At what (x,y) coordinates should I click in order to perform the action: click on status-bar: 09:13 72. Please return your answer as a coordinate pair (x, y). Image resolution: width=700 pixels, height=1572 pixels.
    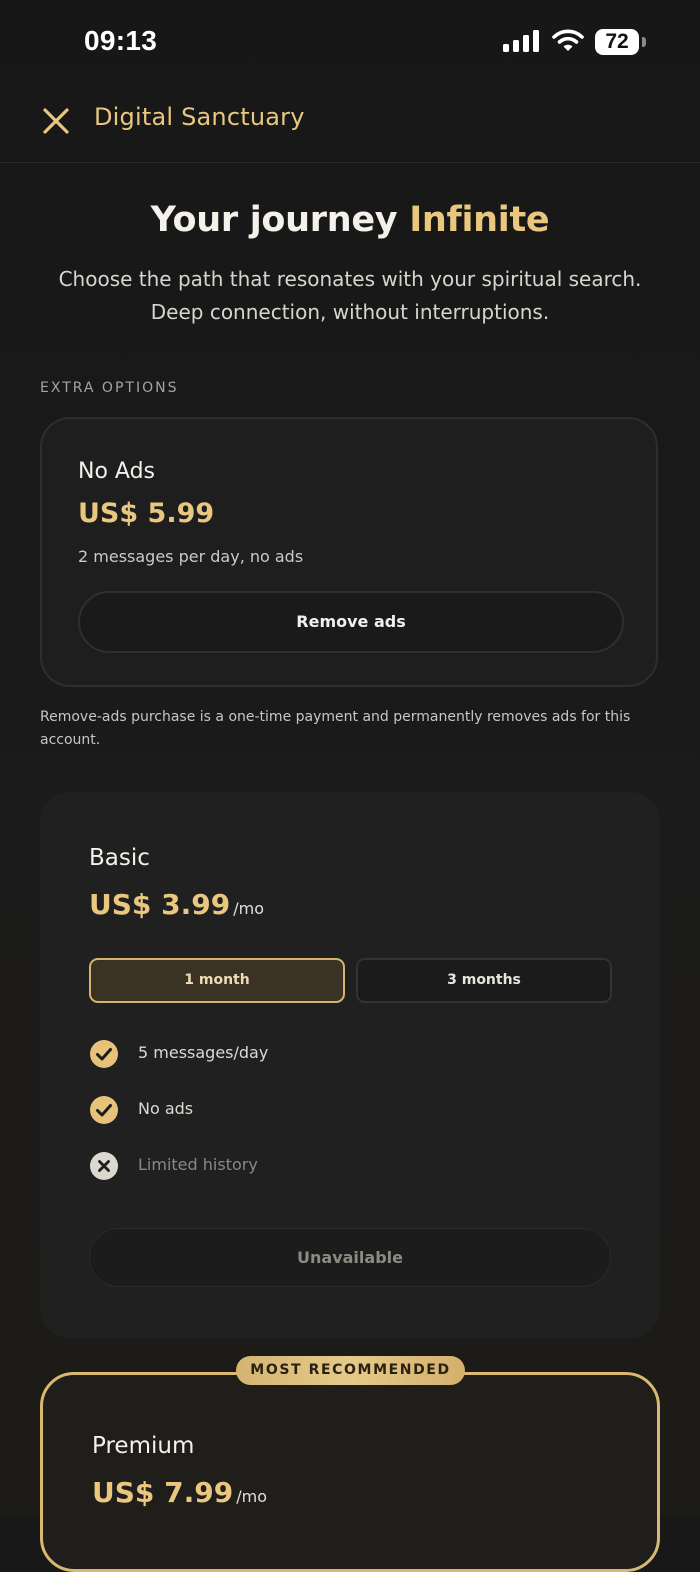
    Looking at the image, I should click on (350, 42).